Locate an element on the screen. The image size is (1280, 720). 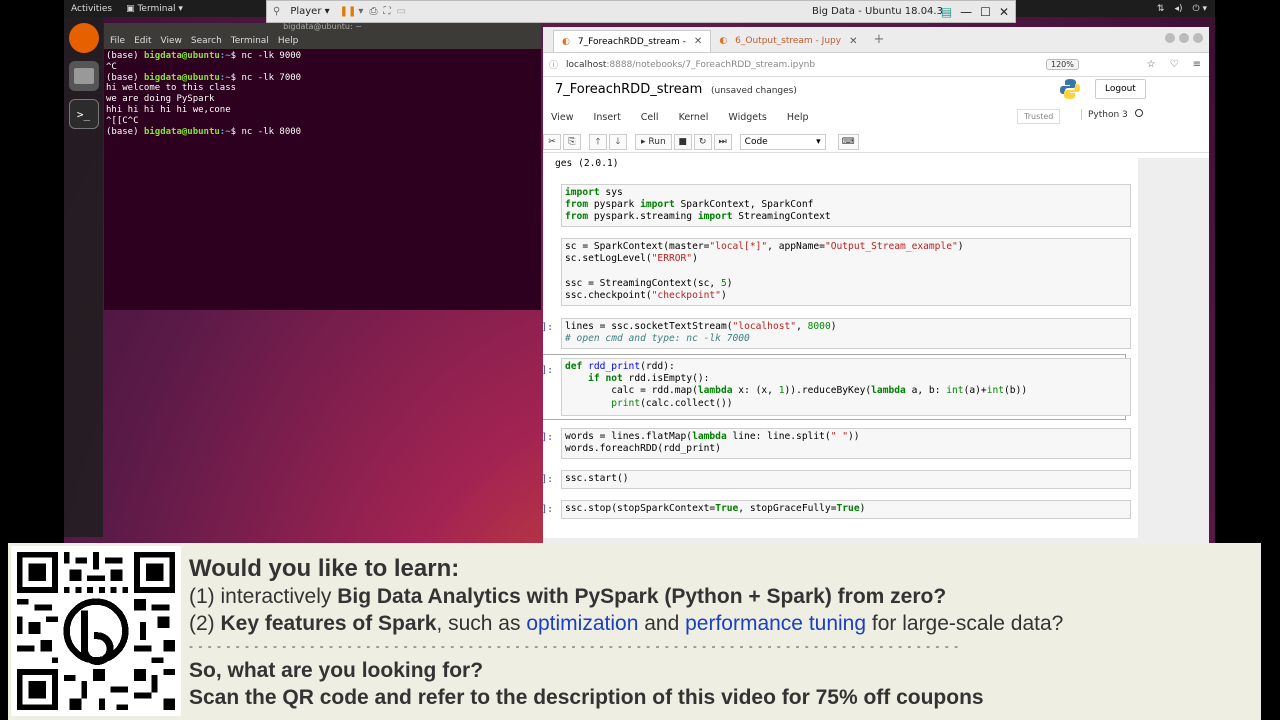
site-info-icon: ⓘ is located at coordinates (553, 64).